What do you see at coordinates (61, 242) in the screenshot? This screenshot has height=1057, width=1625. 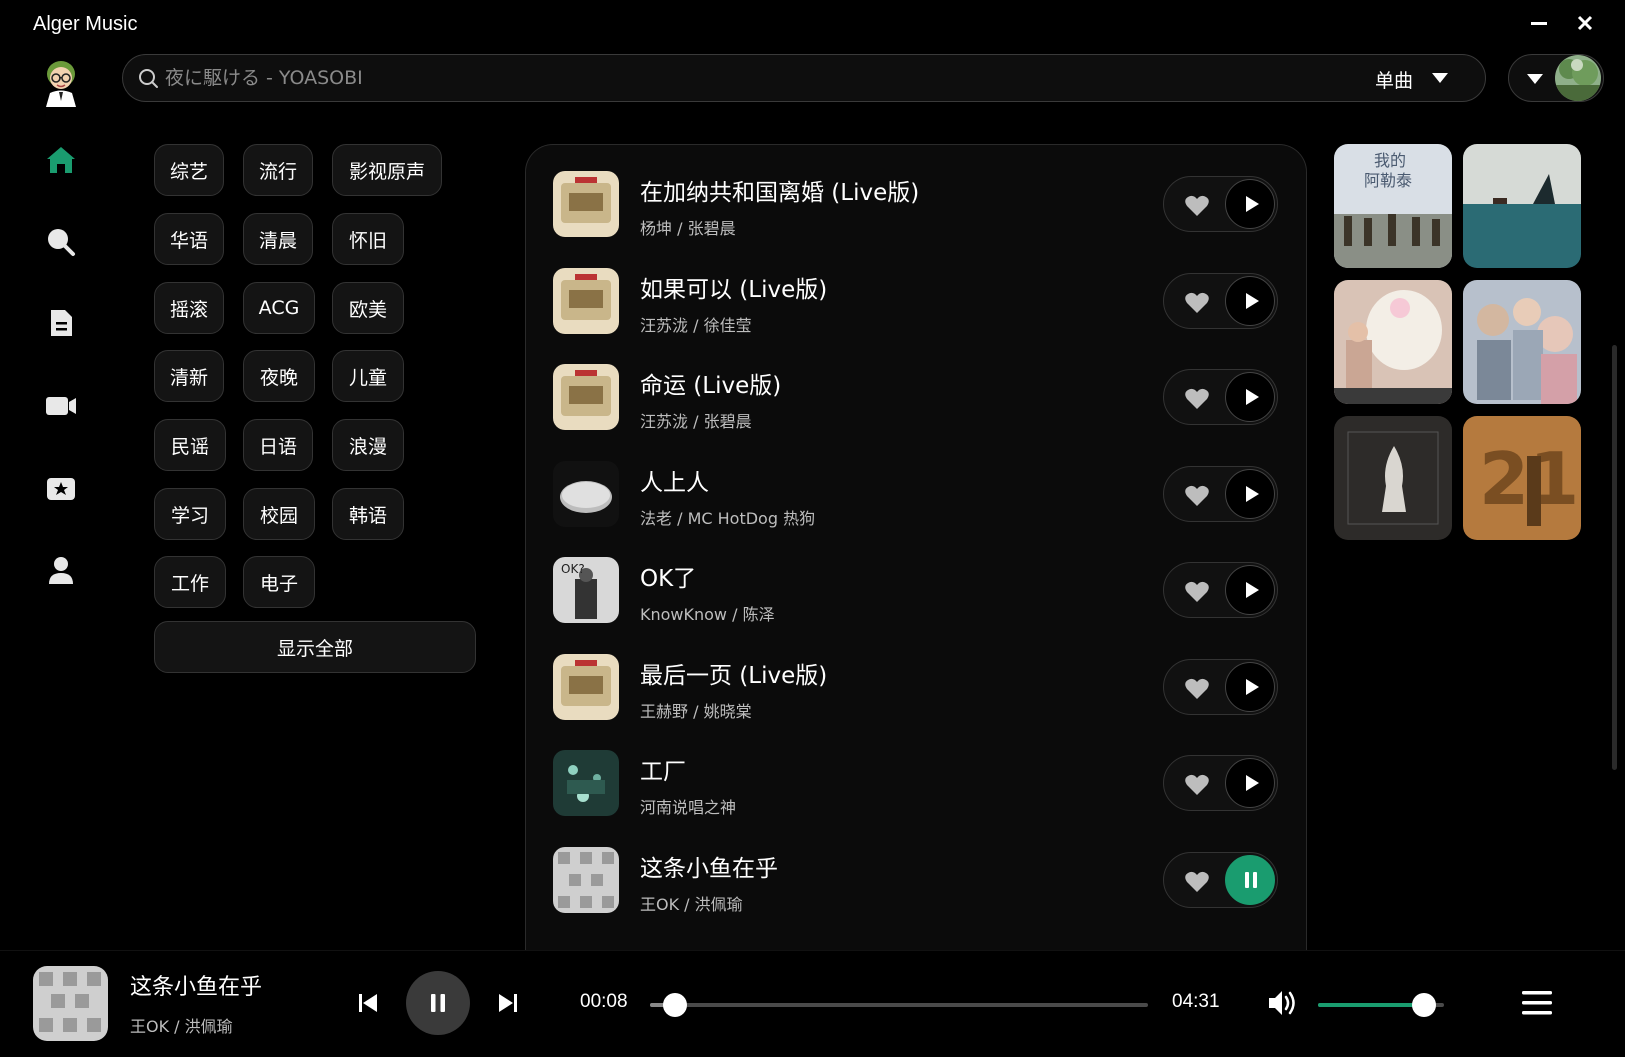 I see `nav-search` at bounding box center [61, 242].